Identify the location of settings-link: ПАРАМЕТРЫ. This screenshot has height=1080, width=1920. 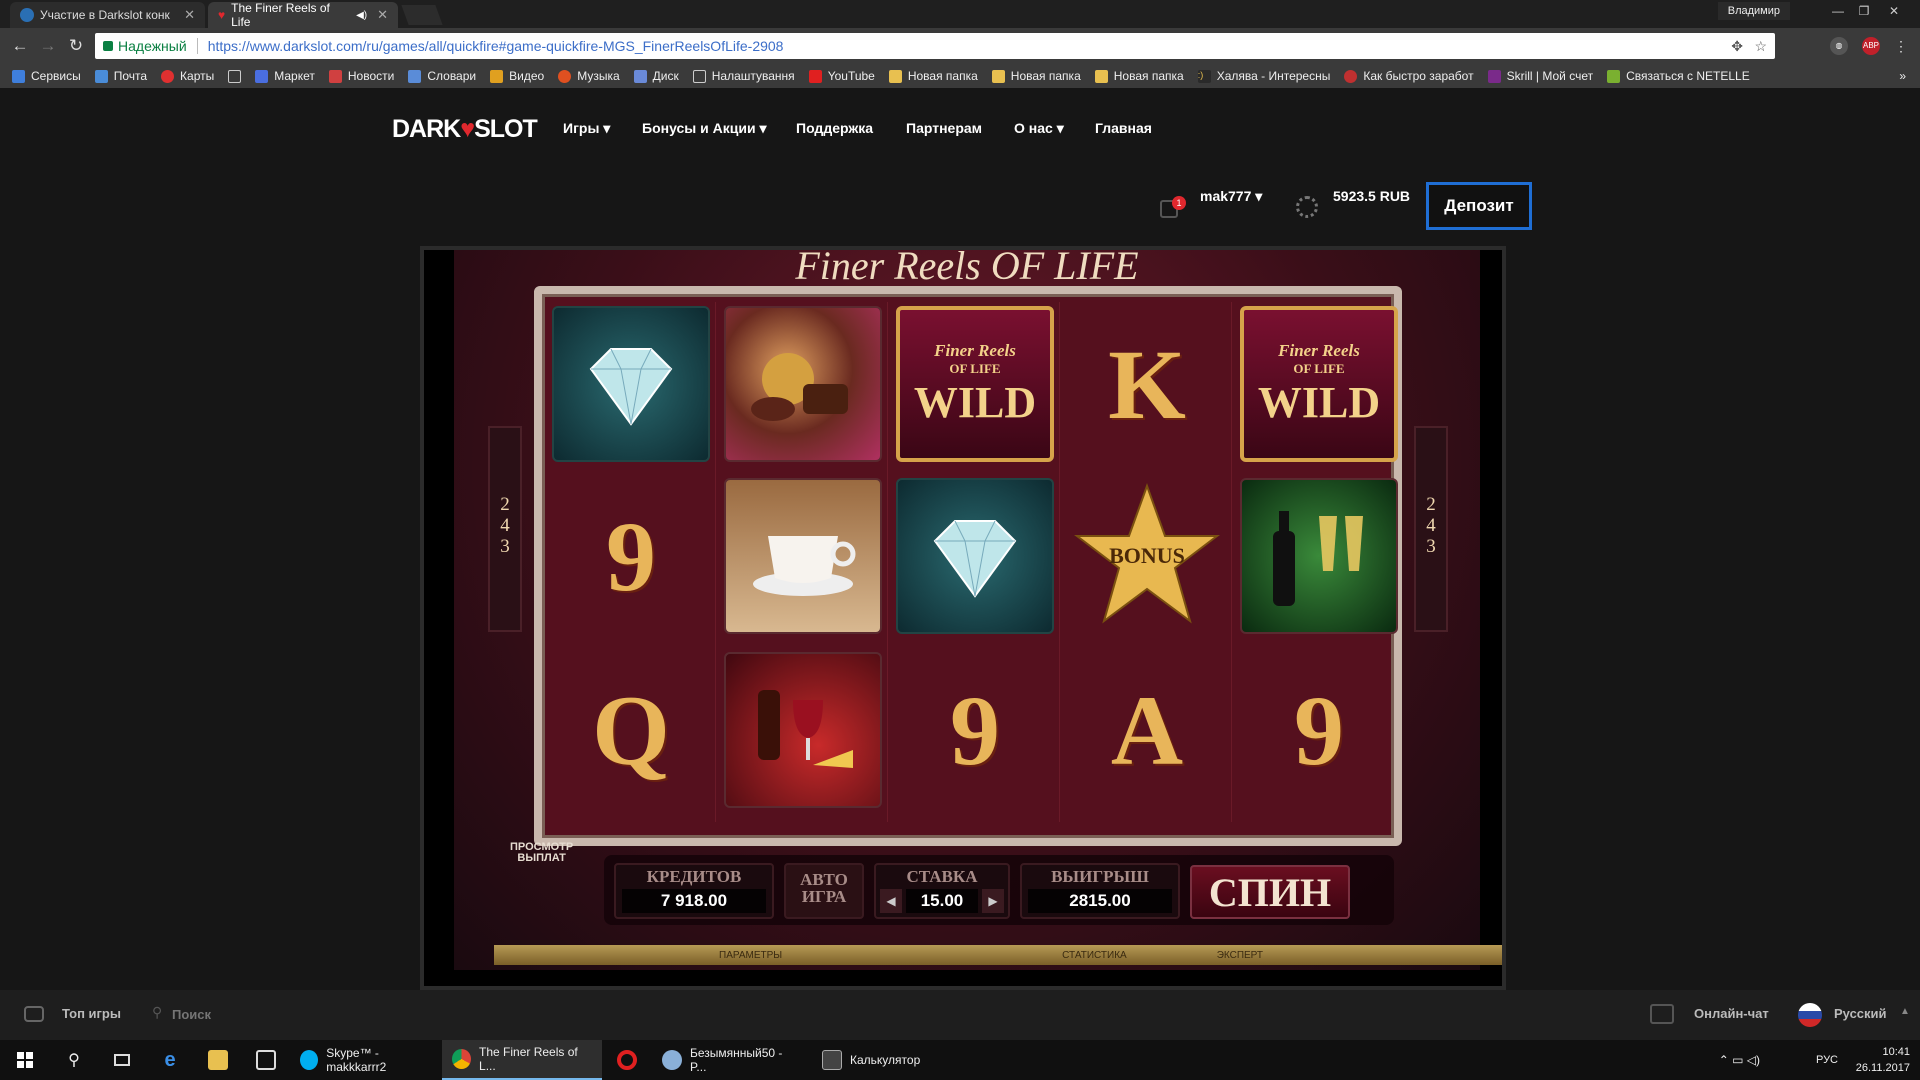
(750, 955).